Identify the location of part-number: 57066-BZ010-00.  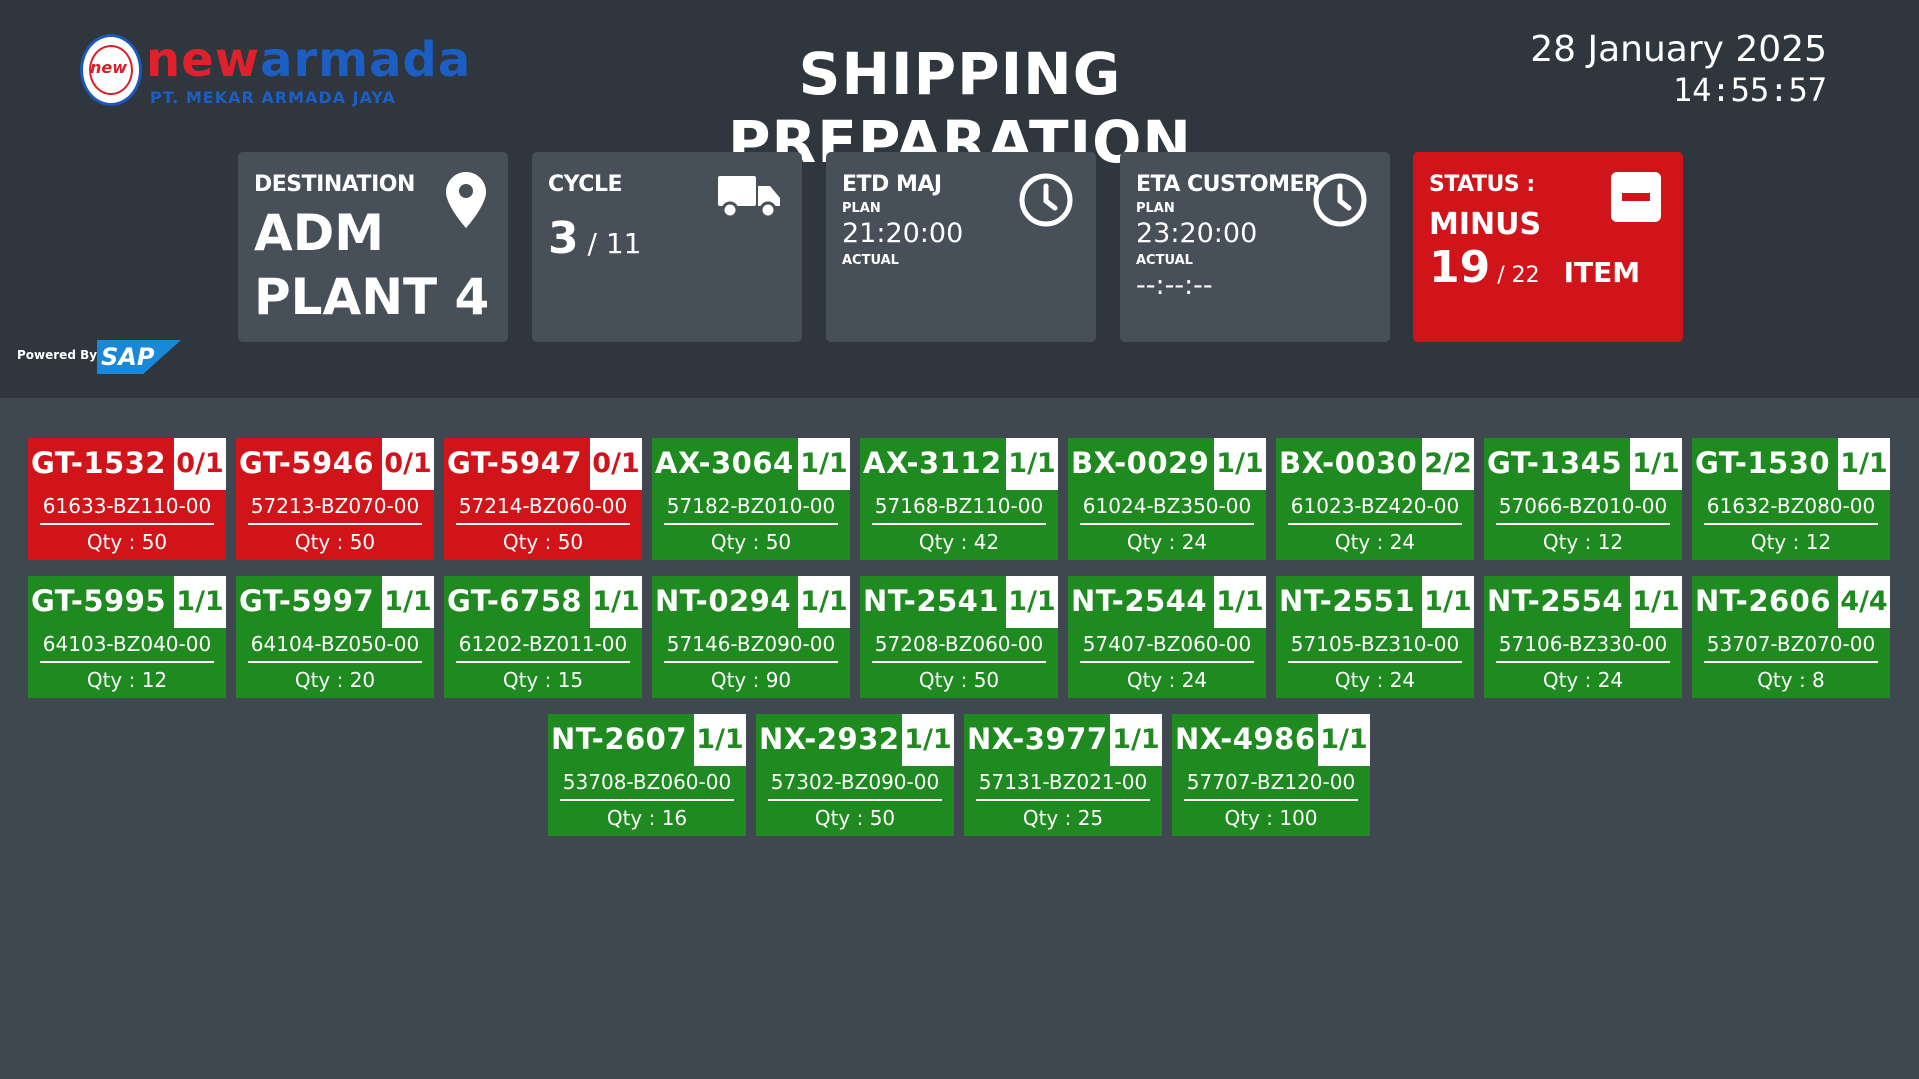
(1583, 507).